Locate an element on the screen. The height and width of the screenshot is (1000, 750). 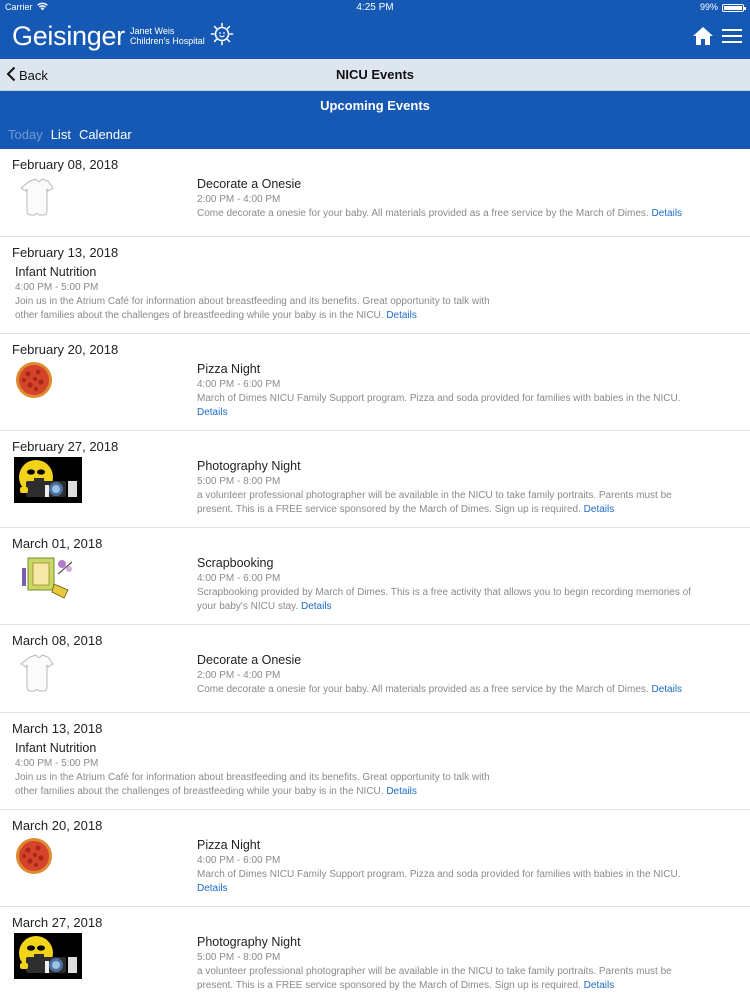
back-button: Back is located at coordinates (27, 75).